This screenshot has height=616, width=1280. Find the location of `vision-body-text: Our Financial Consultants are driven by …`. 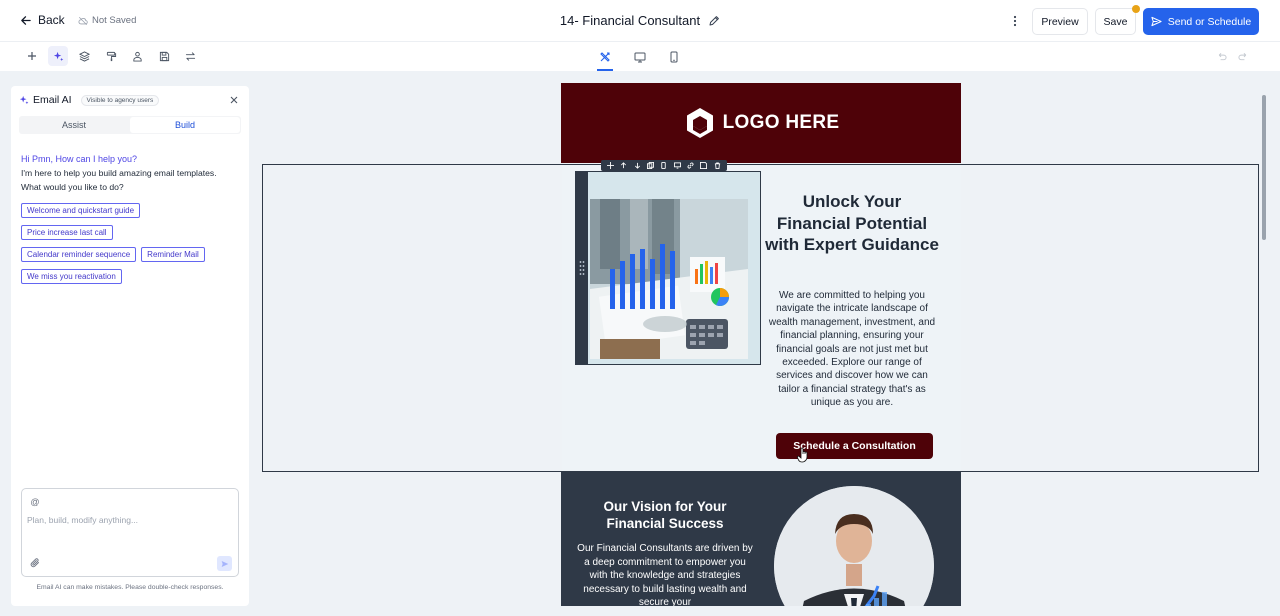

vision-body-text: Our Financial Consultants are driven by … is located at coordinates (665, 574).